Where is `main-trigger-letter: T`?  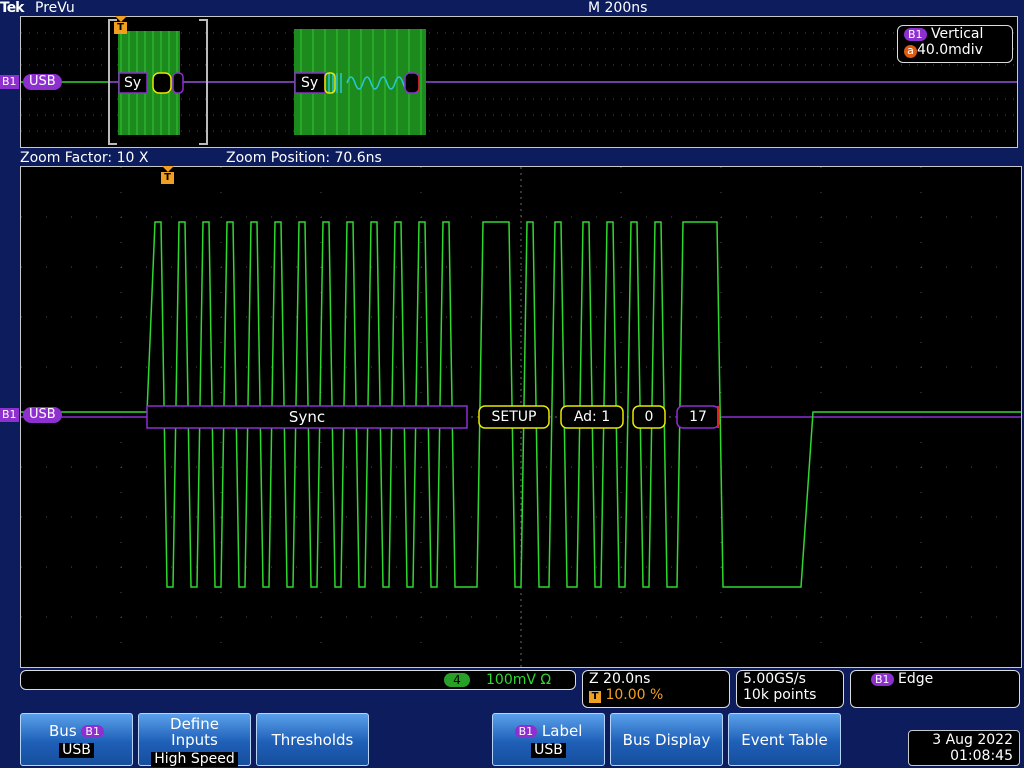
main-trigger-letter: T is located at coordinates (167, 178).